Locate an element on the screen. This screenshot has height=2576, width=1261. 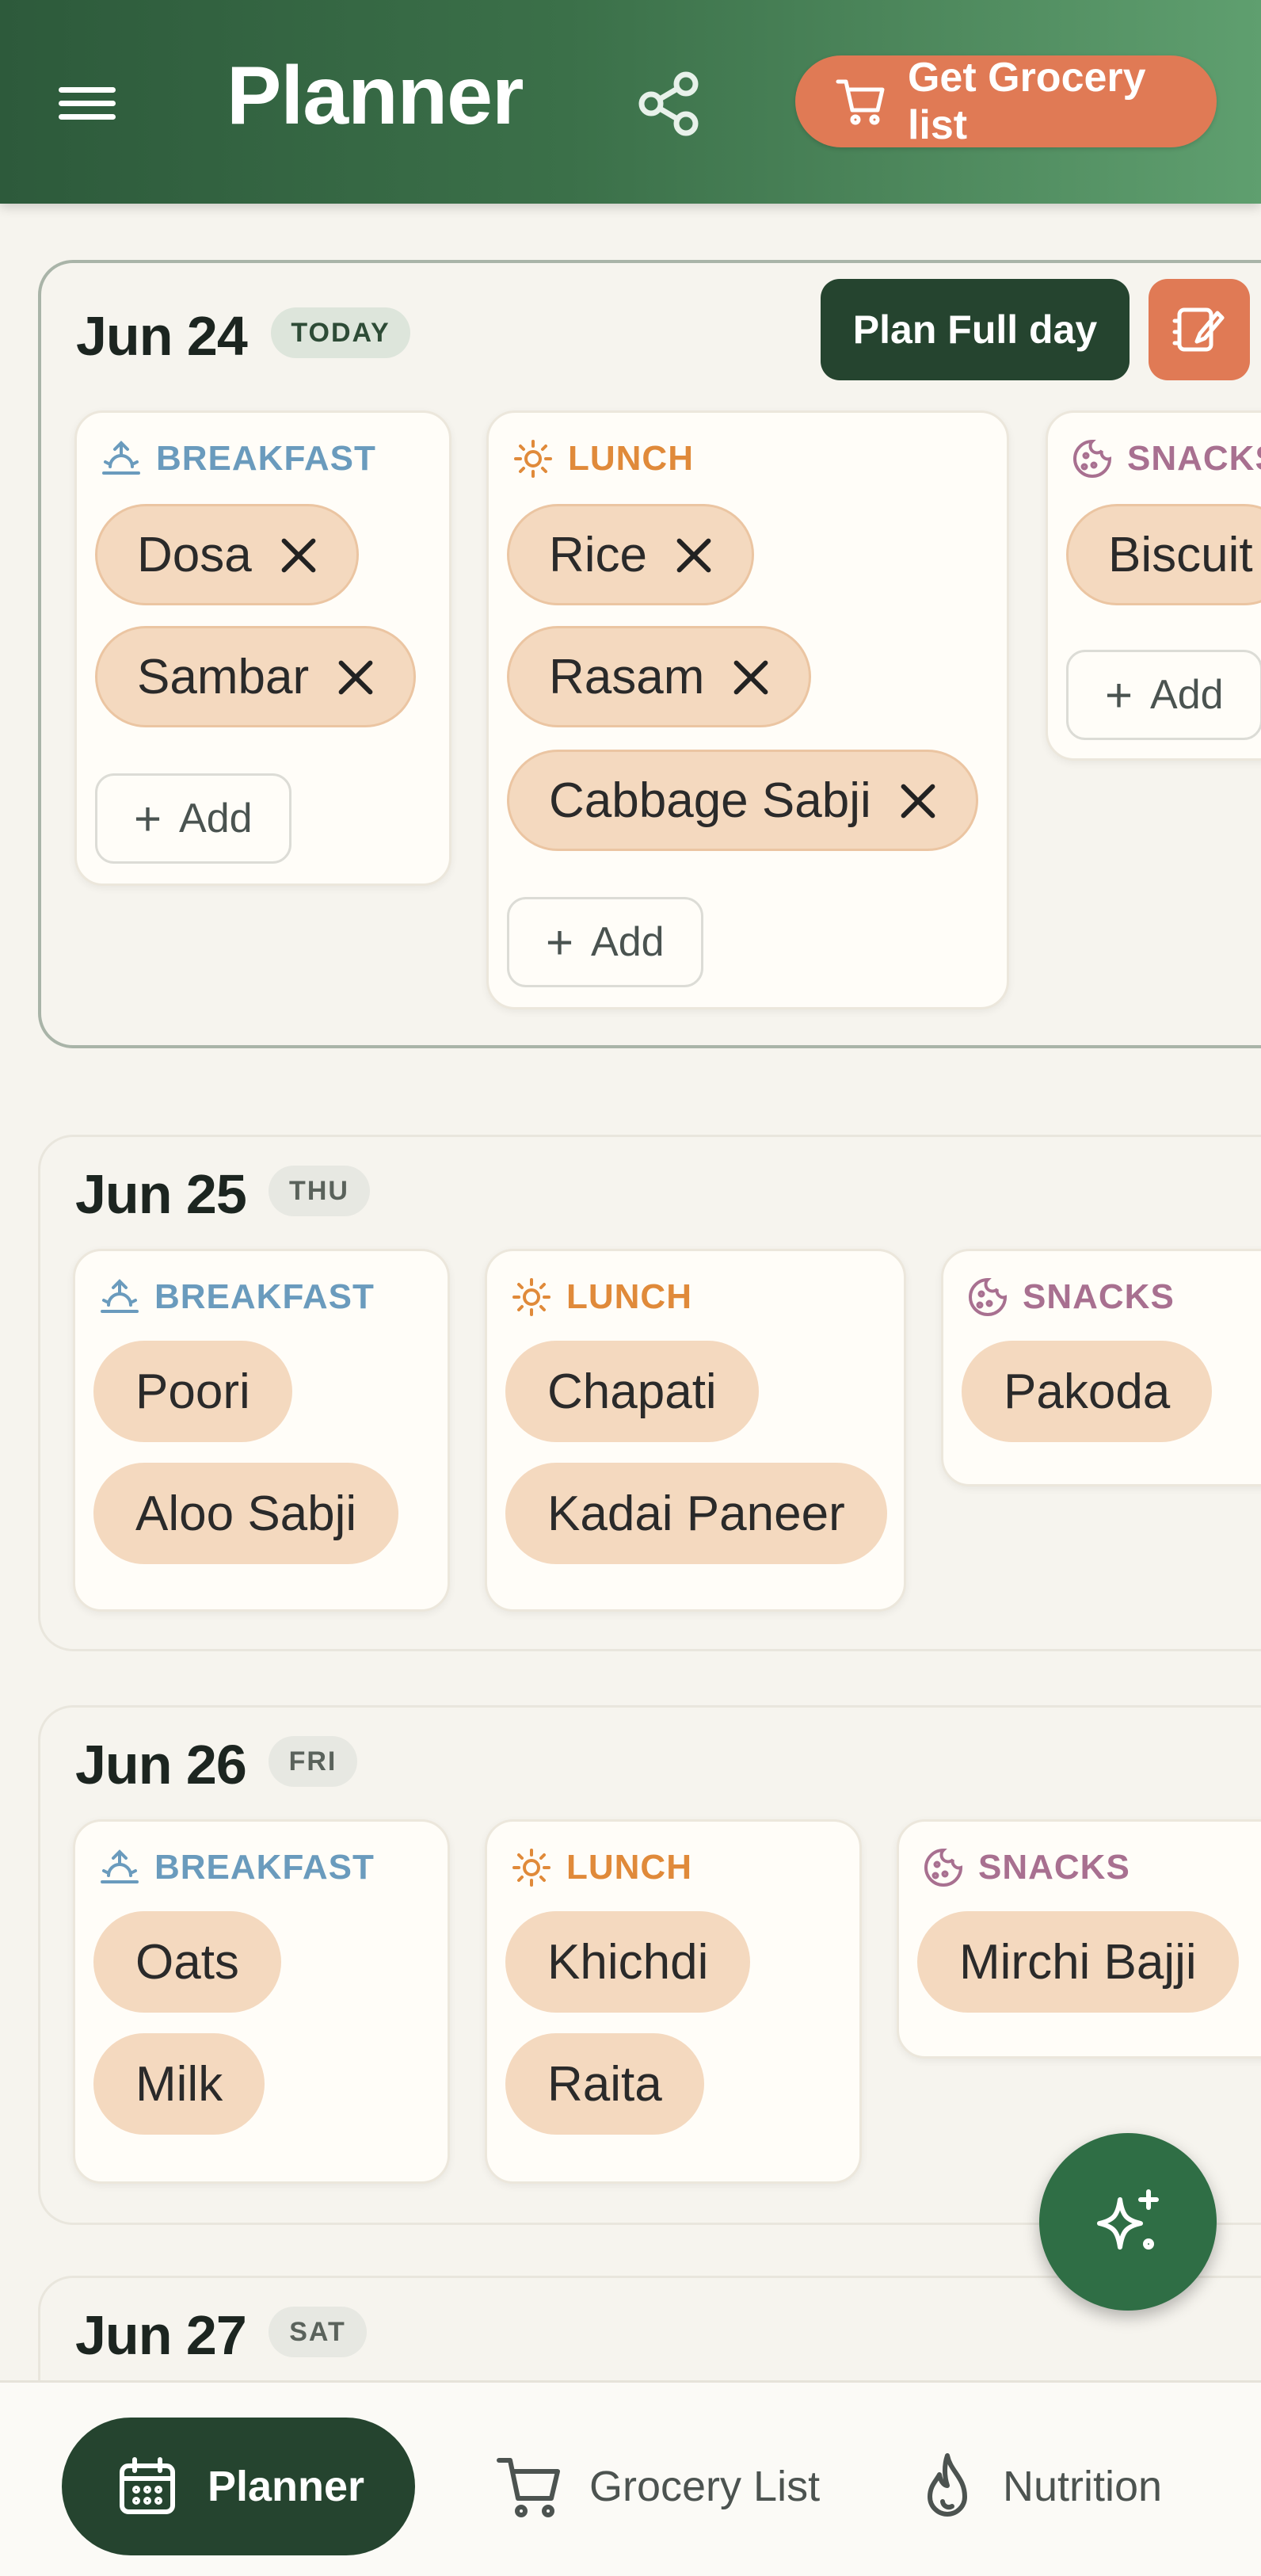
food-name: Biscuit is located at coordinates (1180, 554).